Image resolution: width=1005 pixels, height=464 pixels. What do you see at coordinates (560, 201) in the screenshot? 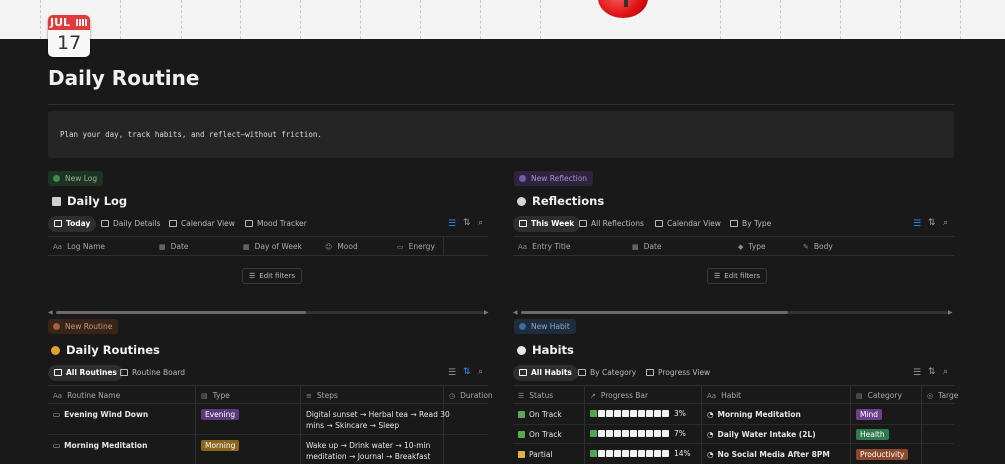
I see `reflections-heading: Reflections` at bounding box center [560, 201].